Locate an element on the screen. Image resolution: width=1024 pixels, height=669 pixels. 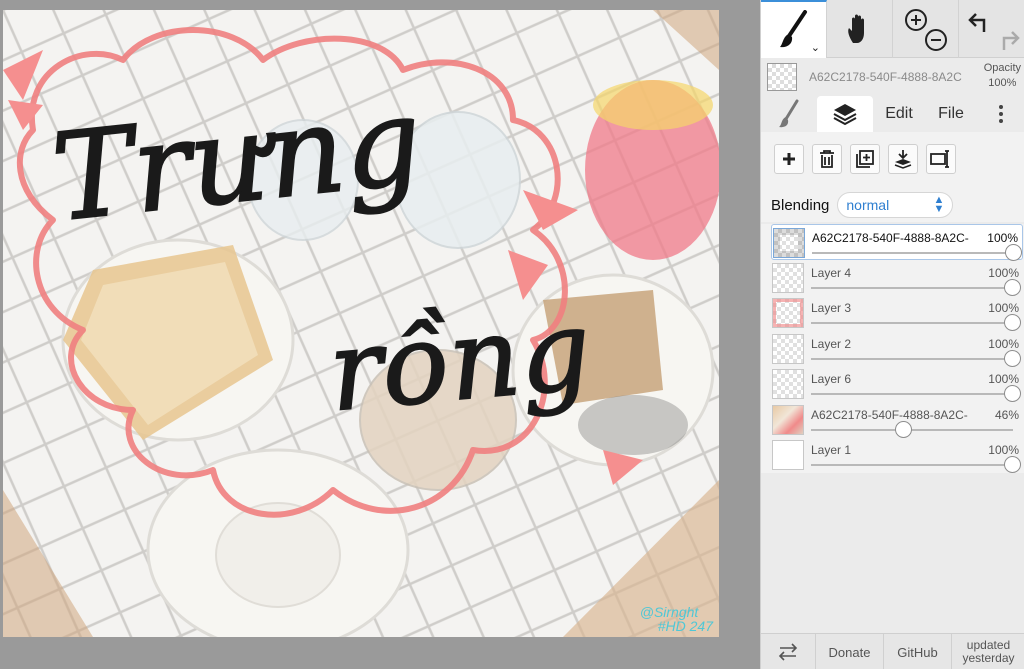
merge-down-icon is located at coordinates (903, 159).